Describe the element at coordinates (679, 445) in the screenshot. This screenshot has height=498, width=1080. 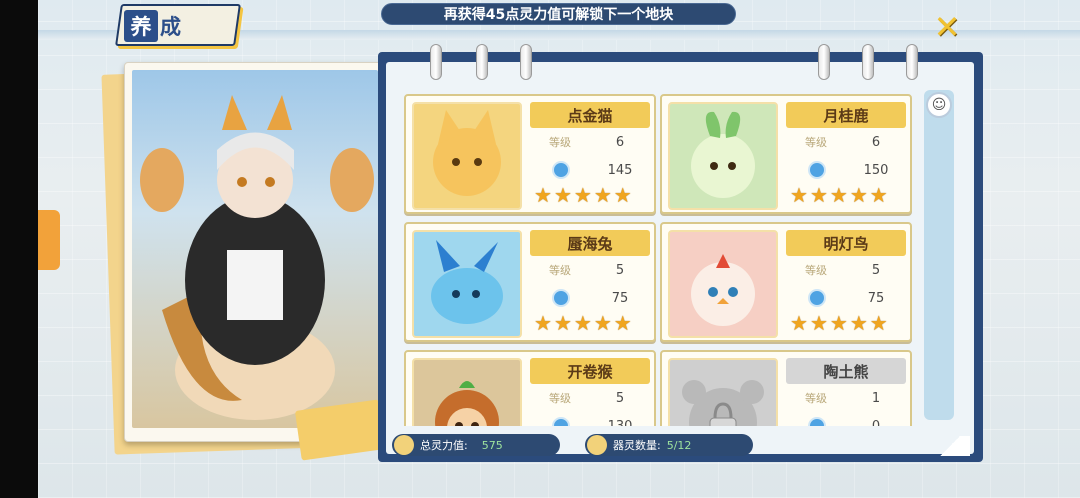
I see `spirit-count-value: 5/12` at that location.